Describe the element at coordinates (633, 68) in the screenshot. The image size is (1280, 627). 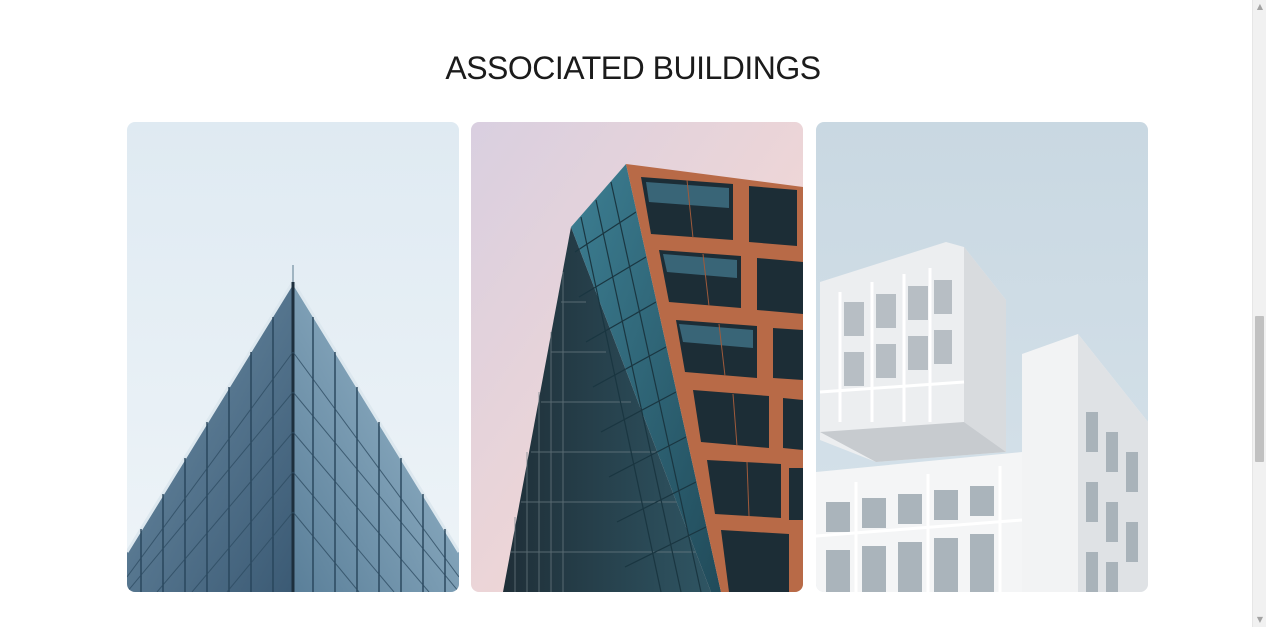
I see `section-title: ASSOCIATED BUILDINGS` at that location.